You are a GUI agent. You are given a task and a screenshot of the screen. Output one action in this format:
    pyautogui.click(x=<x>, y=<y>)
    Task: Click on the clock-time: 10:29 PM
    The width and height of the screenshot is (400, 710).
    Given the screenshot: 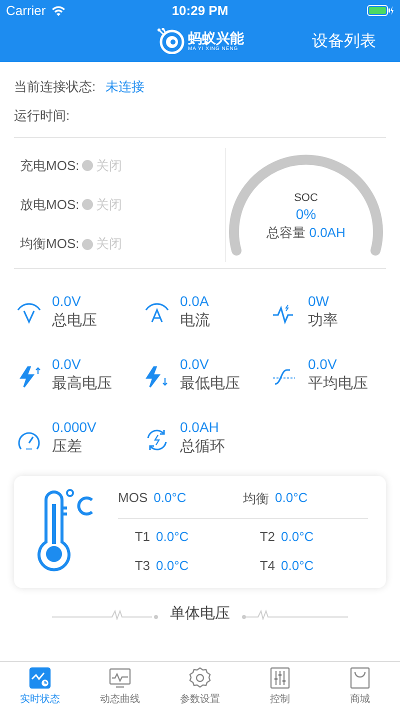 What is the action you would take?
    pyautogui.click(x=200, y=10)
    